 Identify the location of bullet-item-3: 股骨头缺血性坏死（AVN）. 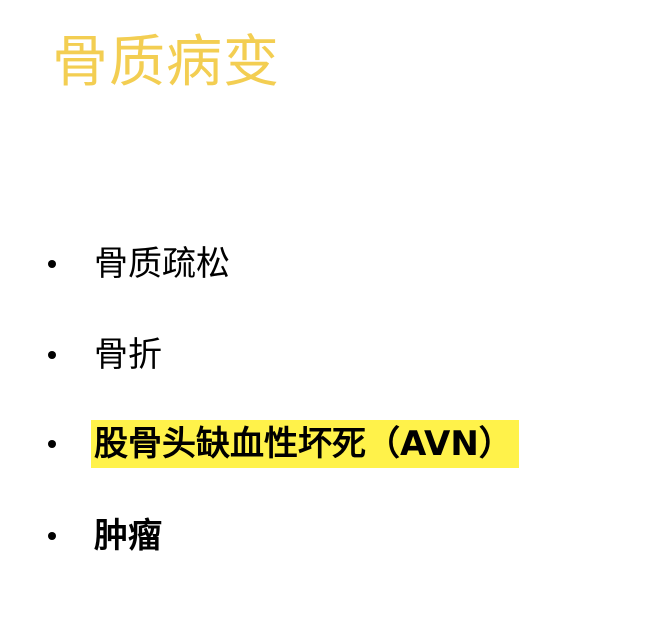
(333, 444).